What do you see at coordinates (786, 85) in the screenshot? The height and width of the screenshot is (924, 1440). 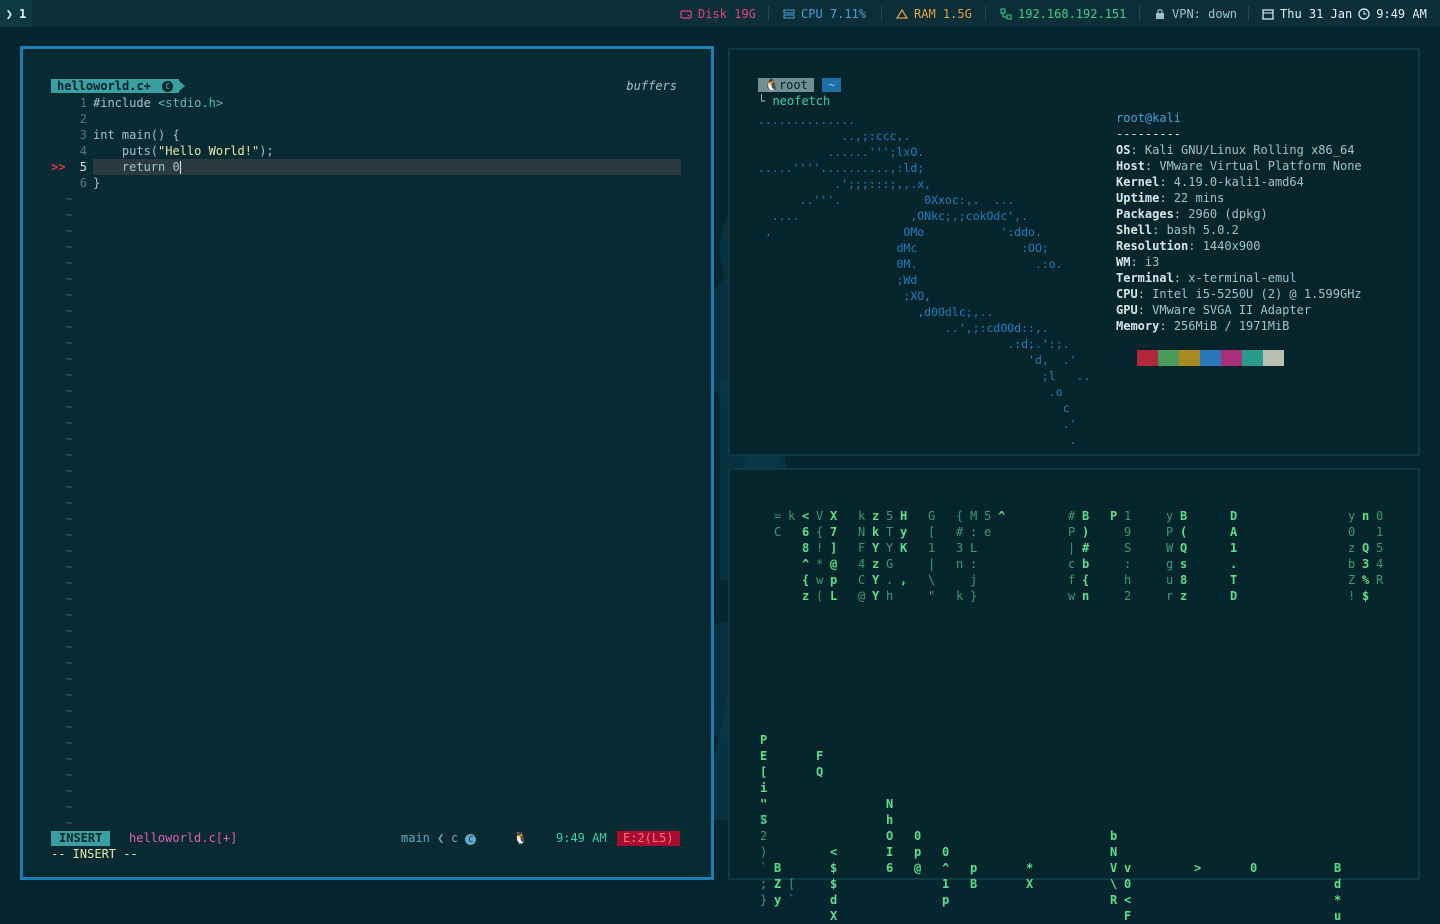 I see `prompt-user-segment: 🐧root` at bounding box center [786, 85].